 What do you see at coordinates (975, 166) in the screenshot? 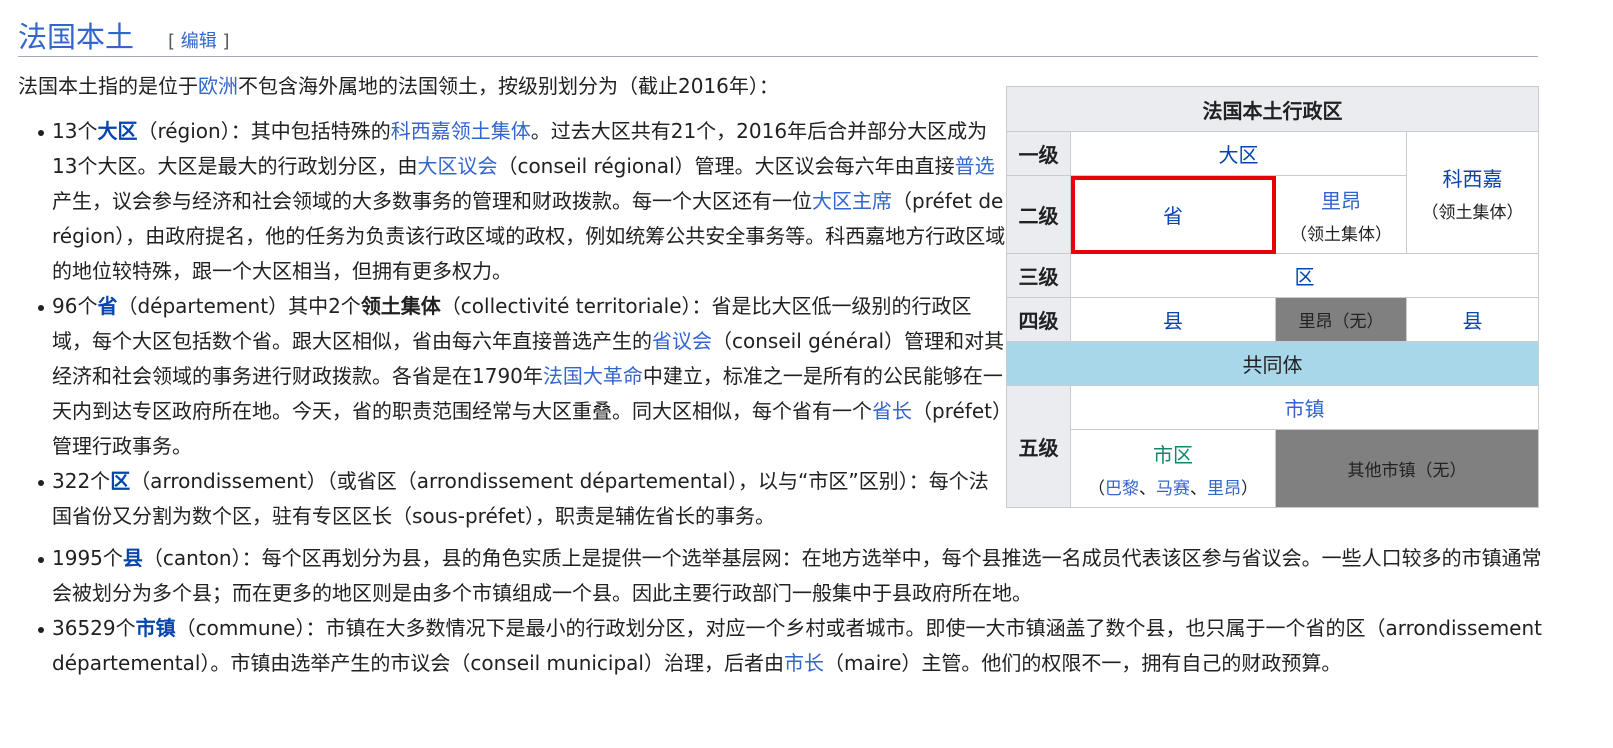
I see `link-universal-suffrage: 普选` at bounding box center [975, 166].